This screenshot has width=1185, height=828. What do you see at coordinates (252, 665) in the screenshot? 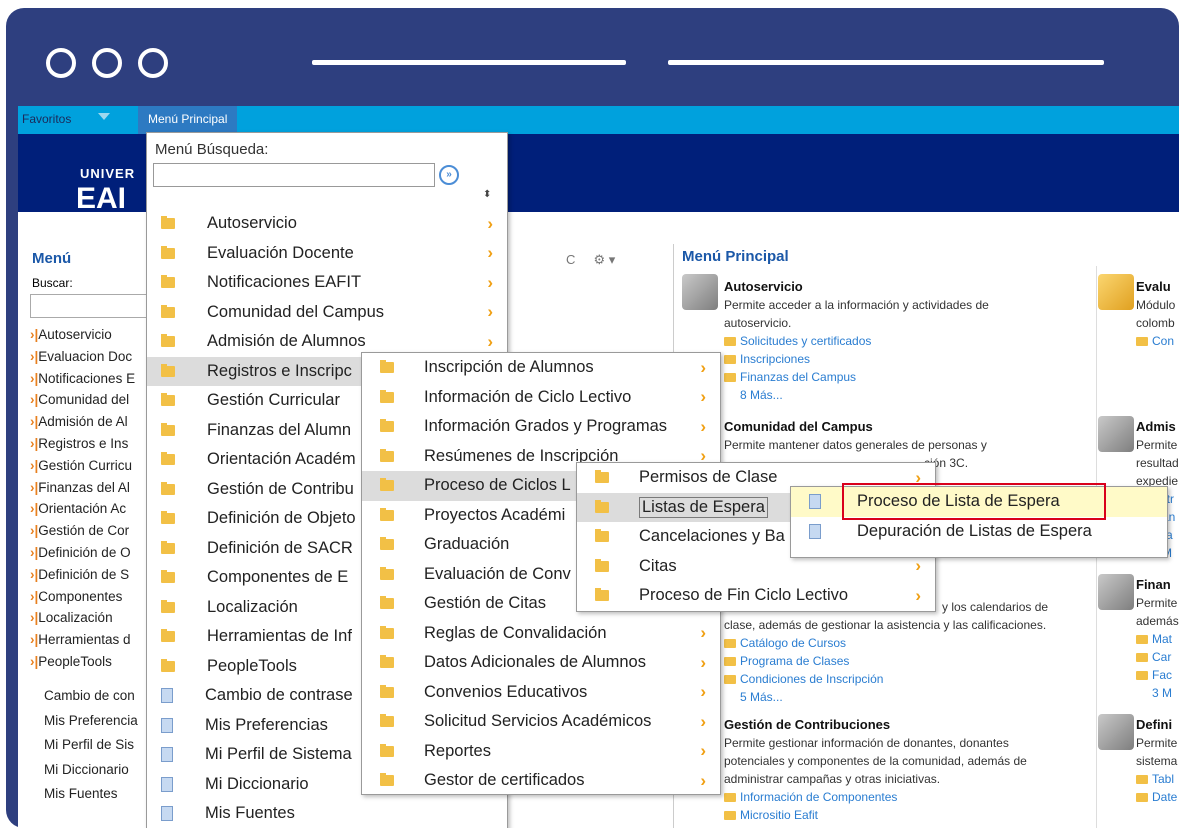
I see `menu-item-label: PeopleTools` at bounding box center [252, 665].